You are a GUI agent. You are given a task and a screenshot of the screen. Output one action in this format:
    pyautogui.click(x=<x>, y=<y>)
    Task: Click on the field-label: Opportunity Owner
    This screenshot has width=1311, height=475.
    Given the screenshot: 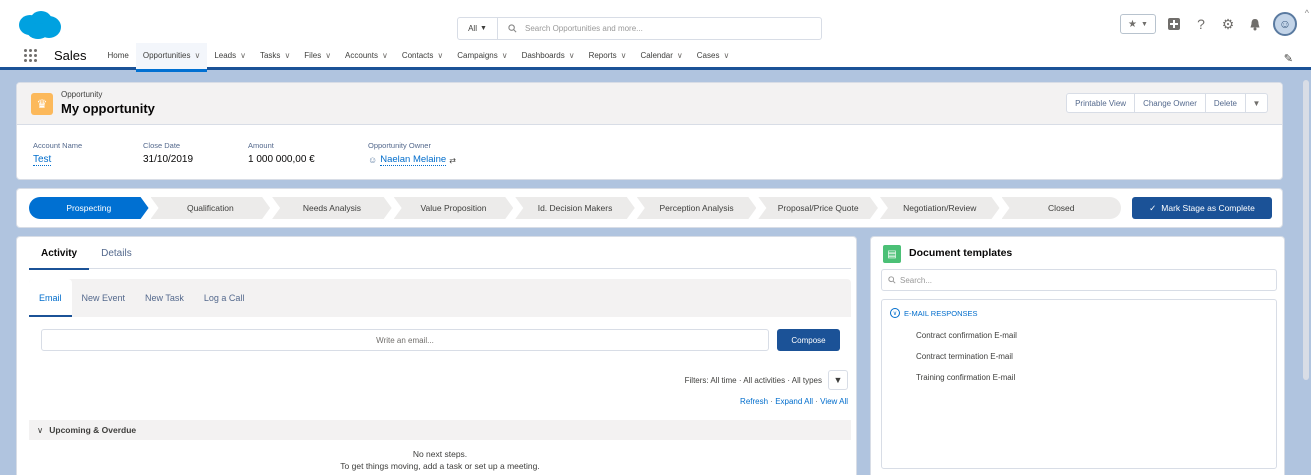 What is the action you would take?
    pyautogui.click(x=399, y=145)
    